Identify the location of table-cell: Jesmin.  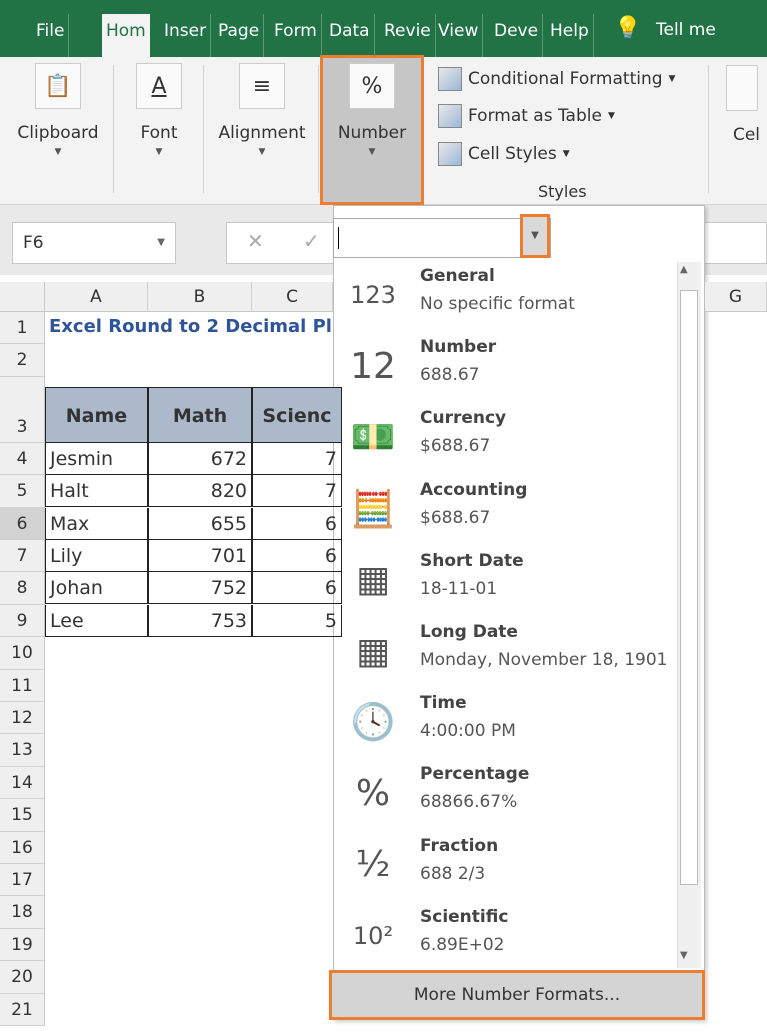
(96, 458).